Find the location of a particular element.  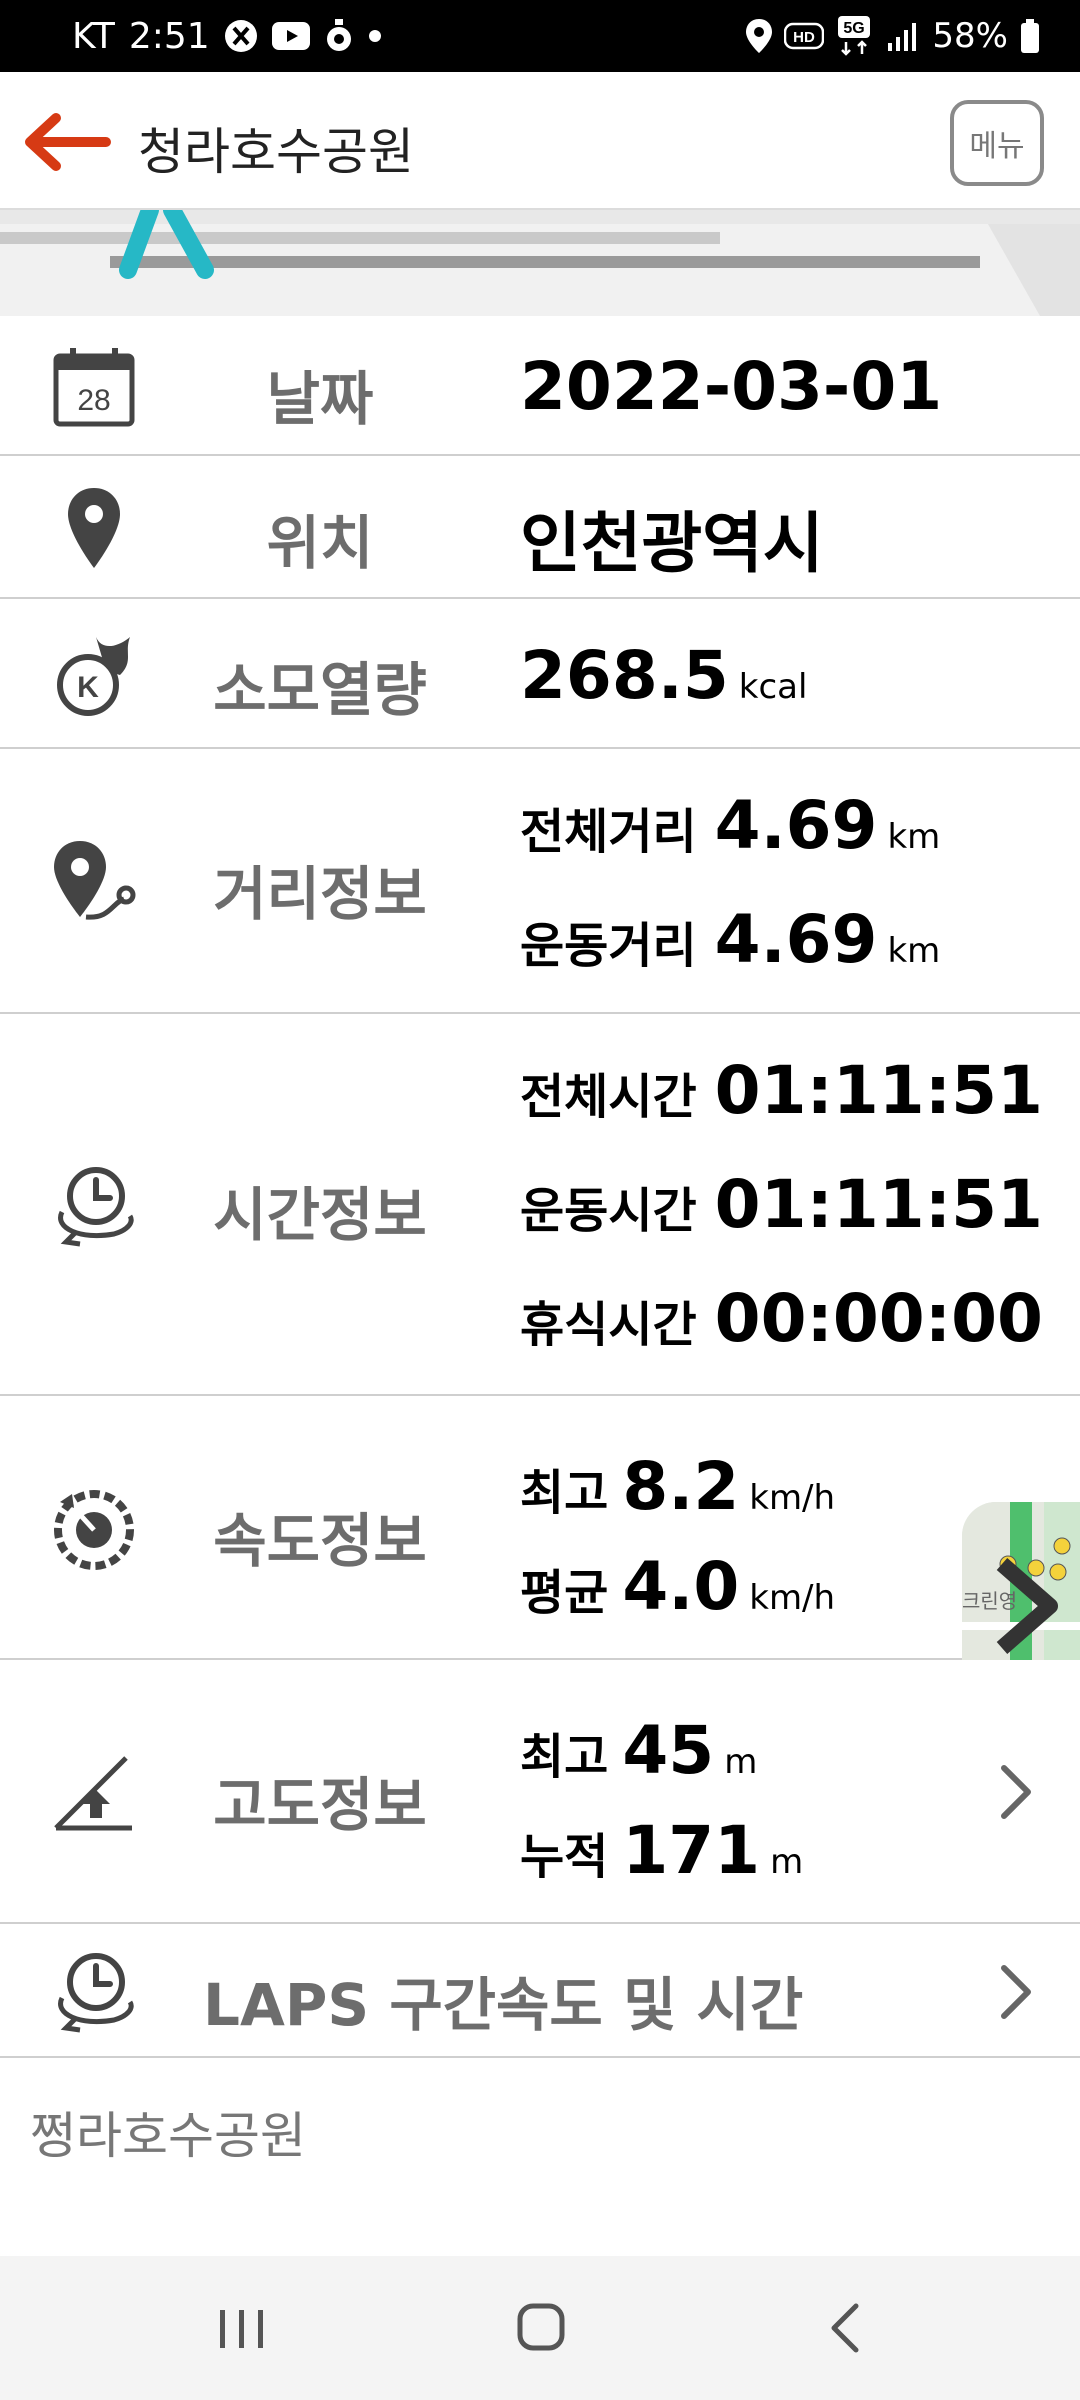

location-row: 위치 인천광역시 is located at coordinates (540, 527).